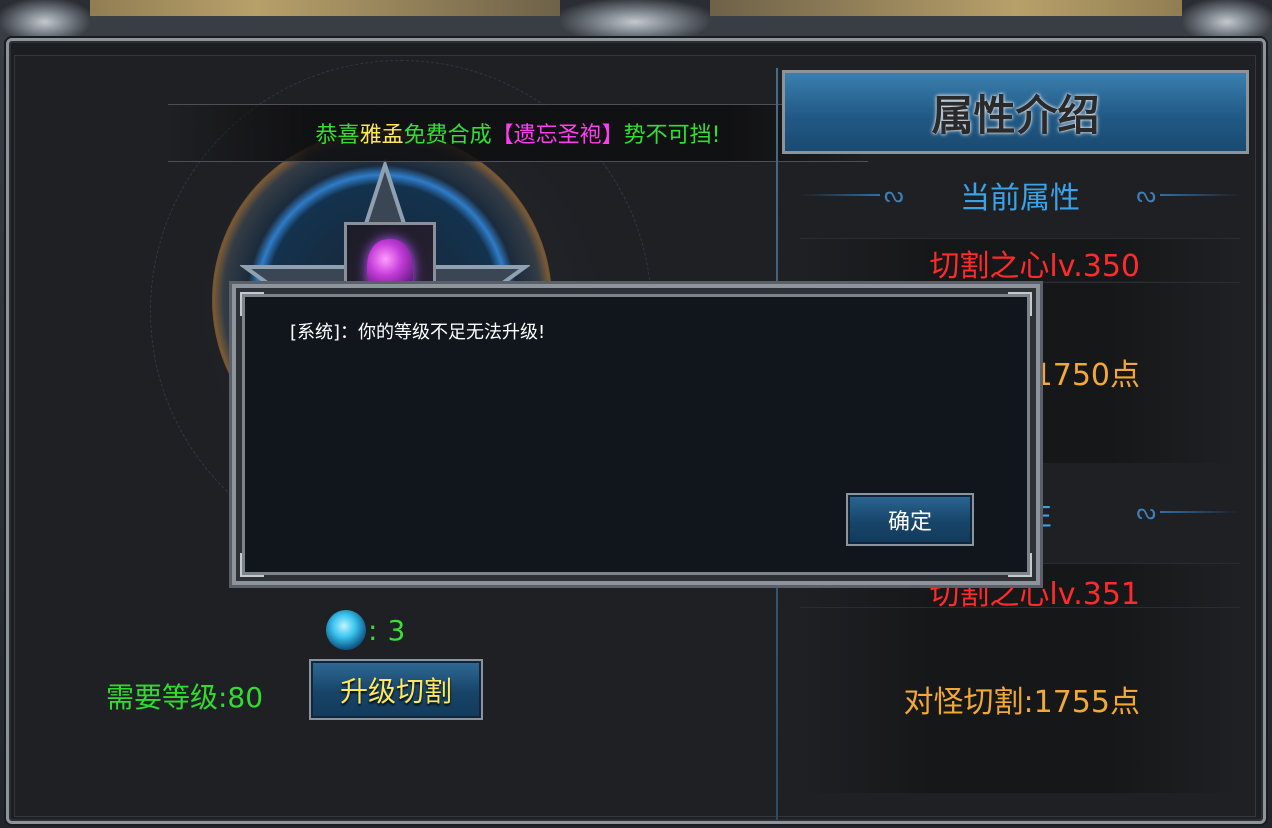  I want to click on current-attribute-label: 当前属性, so click(1020, 198).